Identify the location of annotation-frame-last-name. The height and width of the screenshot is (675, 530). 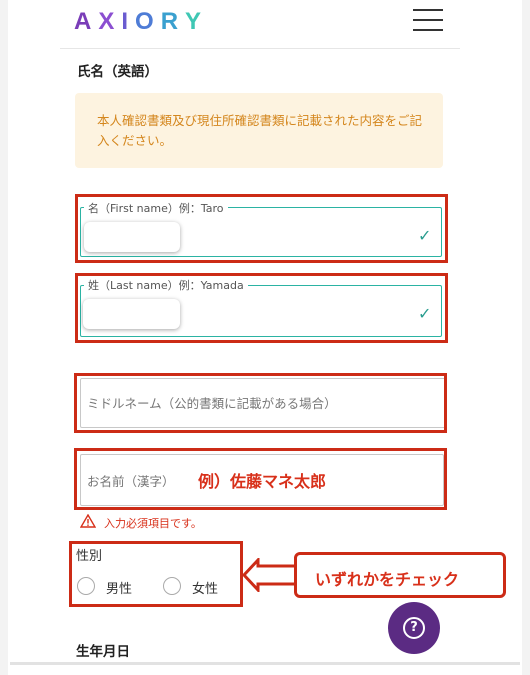
(261, 308).